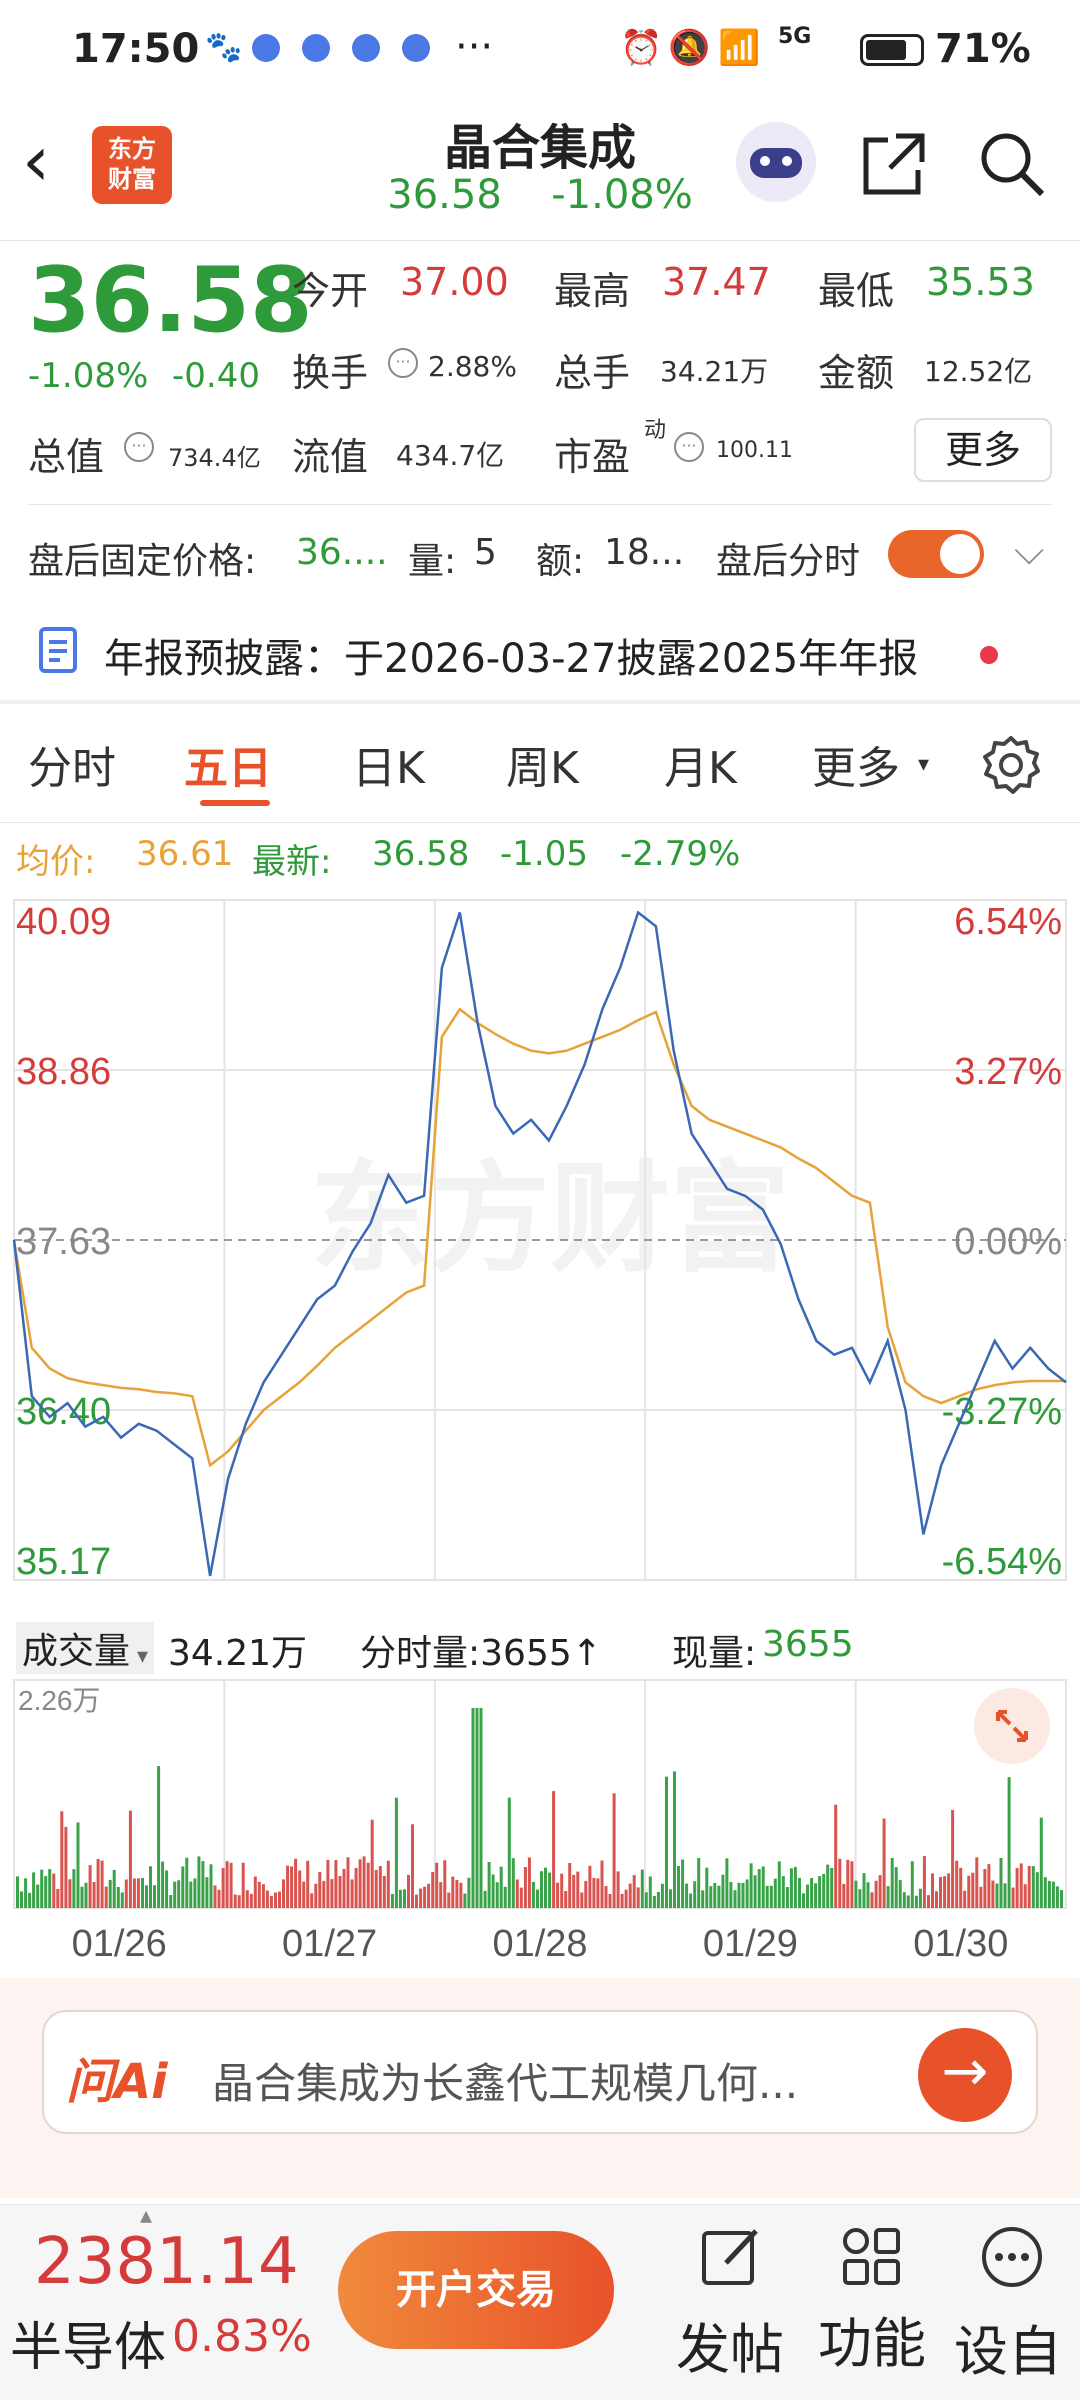  What do you see at coordinates (1012, 2305) in the screenshot?
I see `custom-button: 设自` at bounding box center [1012, 2305].